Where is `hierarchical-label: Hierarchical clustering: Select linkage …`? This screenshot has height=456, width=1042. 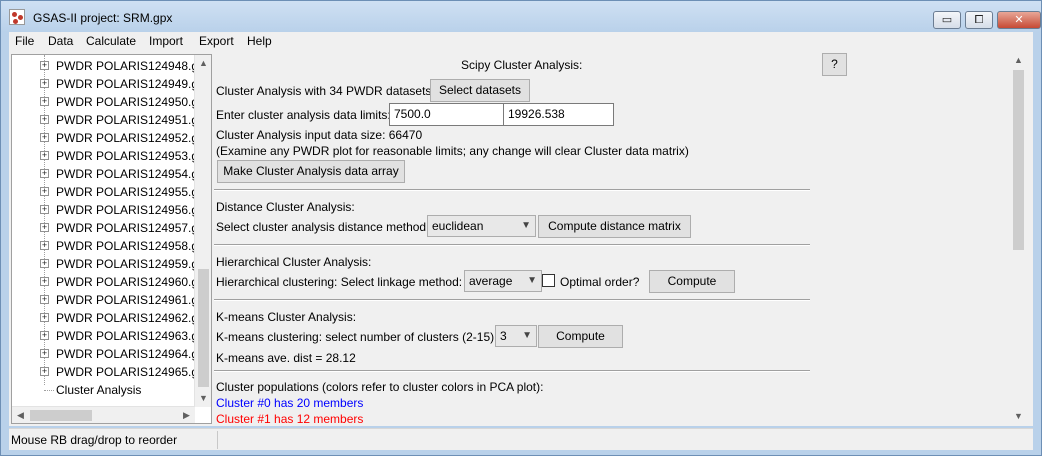 hierarchical-label: Hierarchical clustering: Select linkage … is located at coordinates (339, 282).